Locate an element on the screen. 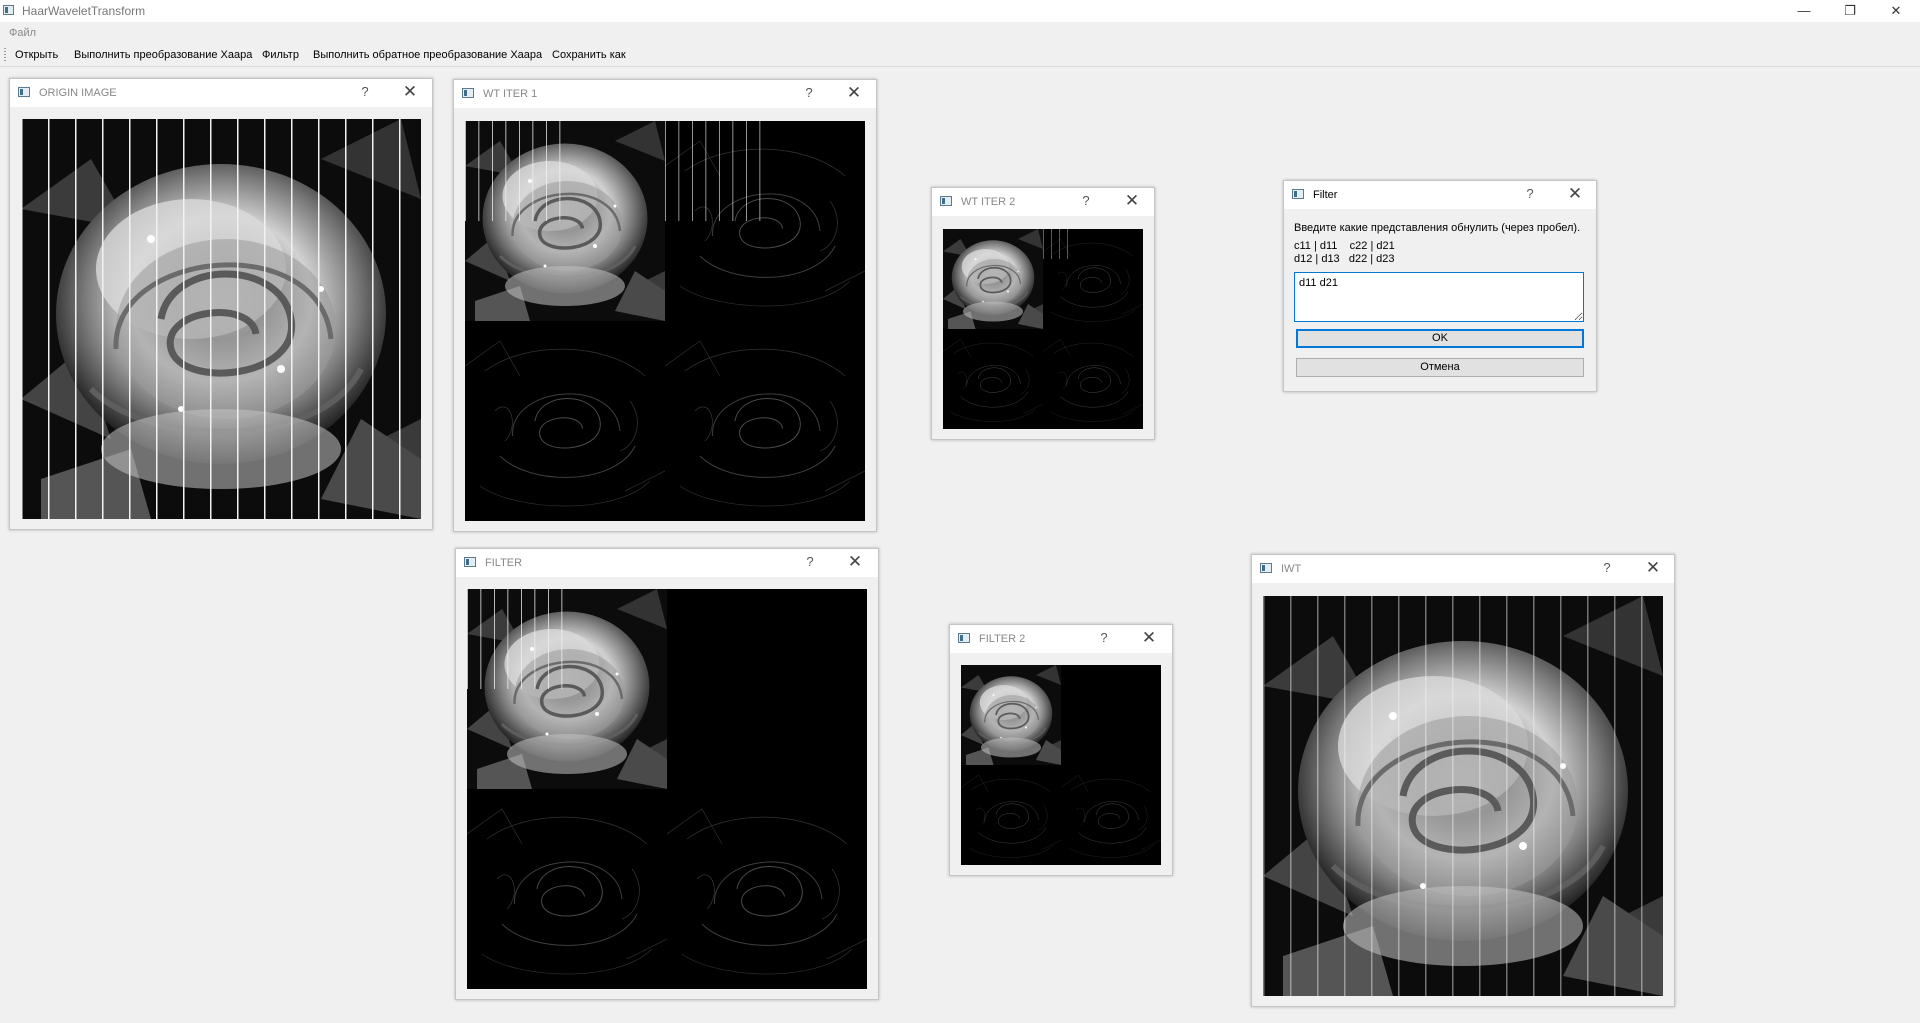 This screenshot has height=1023, width=1920. dialog-legend-line1: c11 | d11 c22 | d21 is located at coordinates (1344, 246).